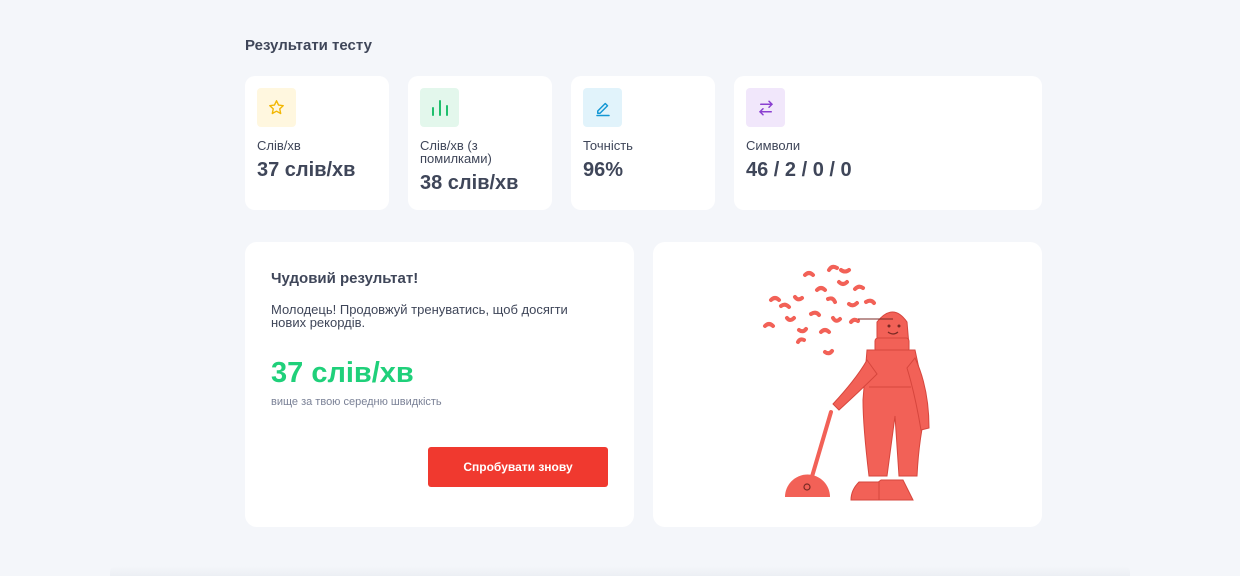 The width and height of the screenshot is (1240, 576). Describe the element at coordinates (518, 467) in the screenshot. I see `retry-button: Спробувати знову` at that location.